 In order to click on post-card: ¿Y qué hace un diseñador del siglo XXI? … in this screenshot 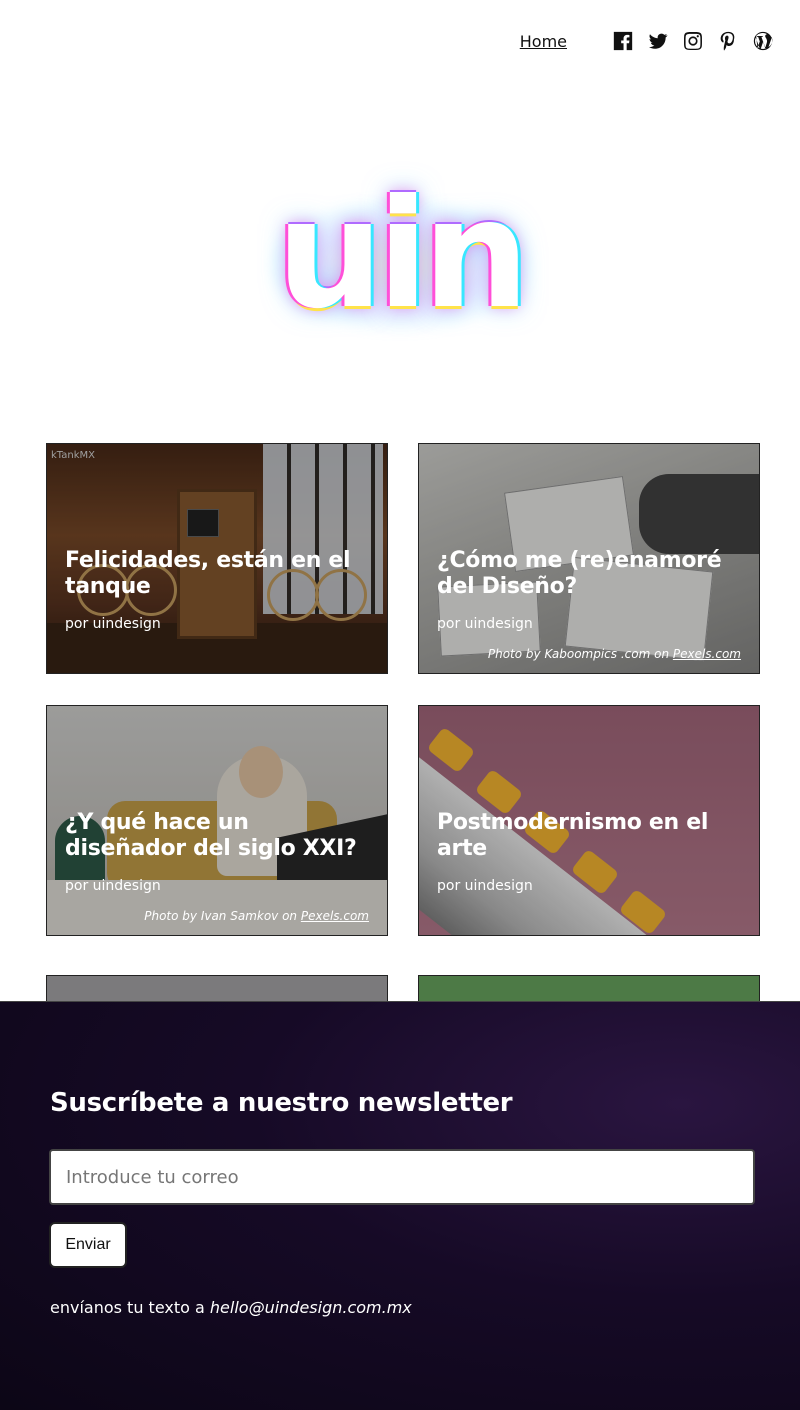, I will do `click(217, 820)`.